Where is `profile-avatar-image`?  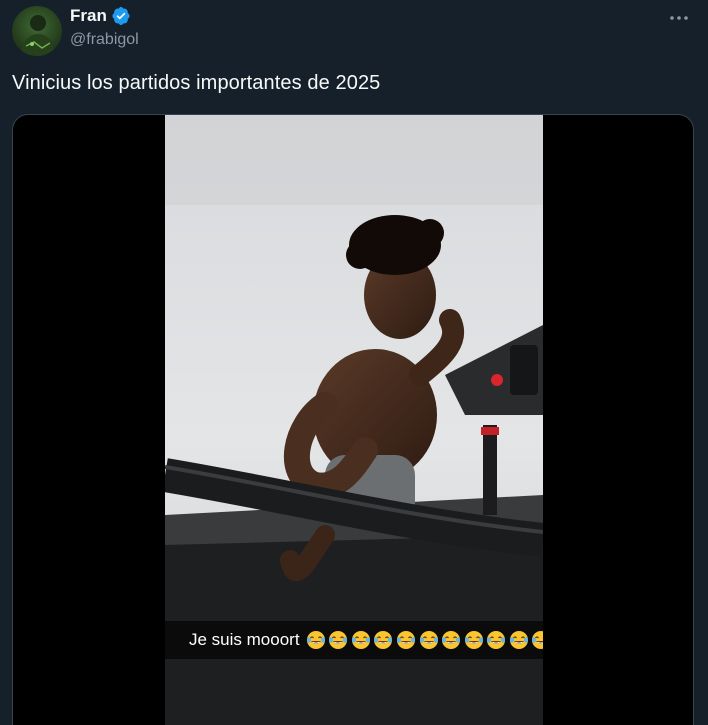
profile-avatar-image is located at coordinates (37, 31).